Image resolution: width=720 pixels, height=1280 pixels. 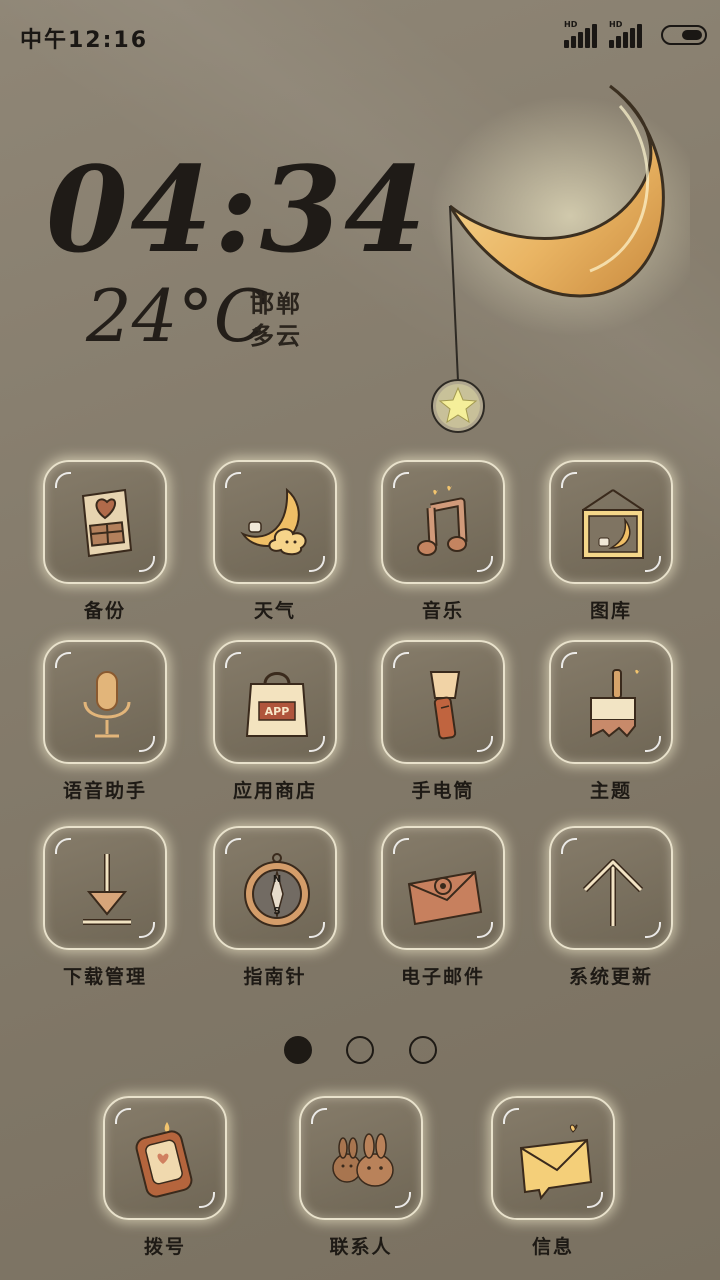 I want to click on message-envelope-icon, so click(x=556, y=1162).